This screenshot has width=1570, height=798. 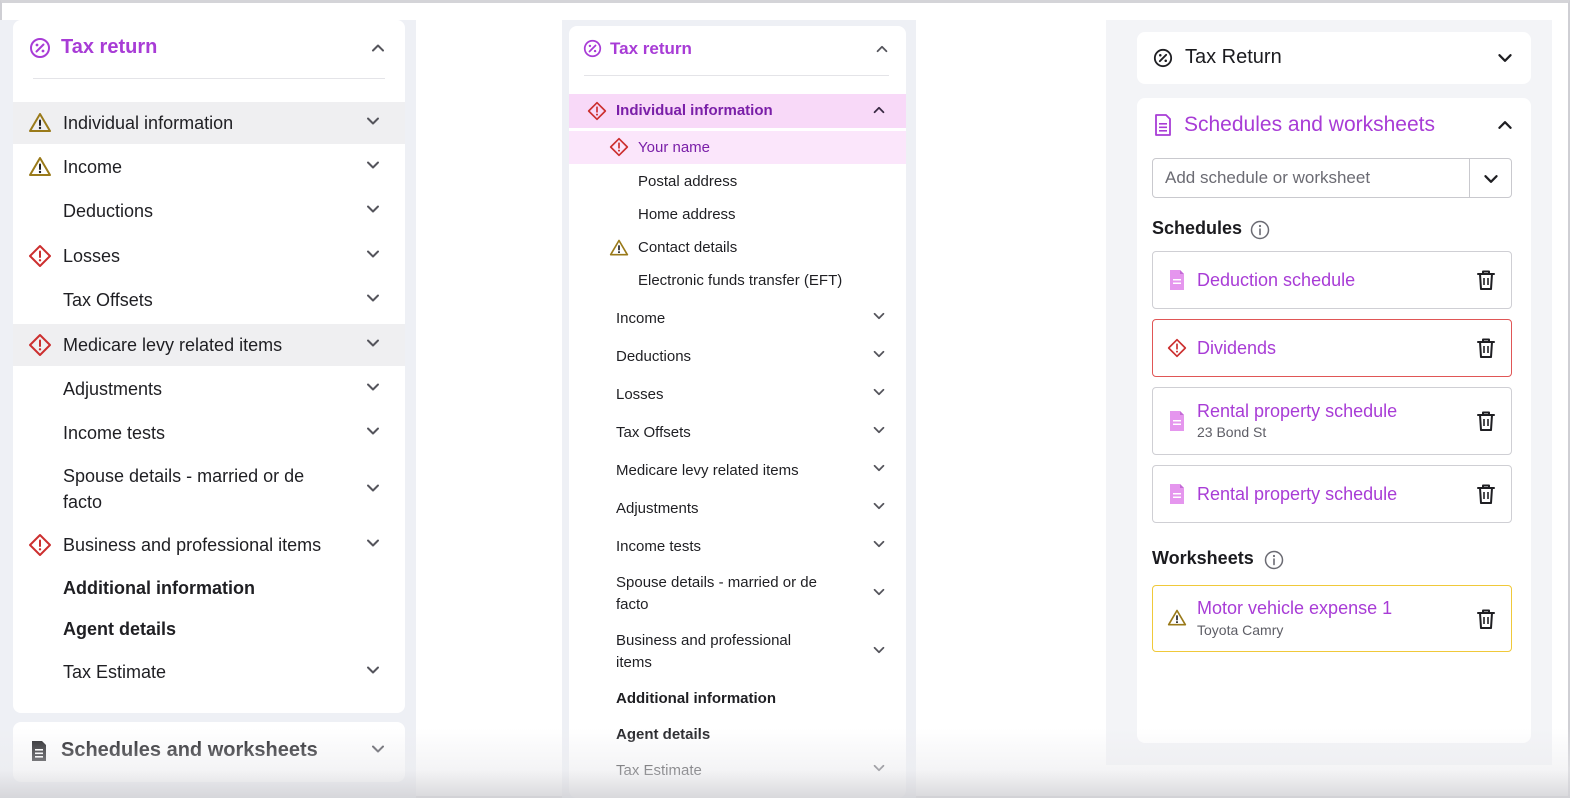 I want to click on p2-subitem-your-name: Your name, so click(x=737, y=147).